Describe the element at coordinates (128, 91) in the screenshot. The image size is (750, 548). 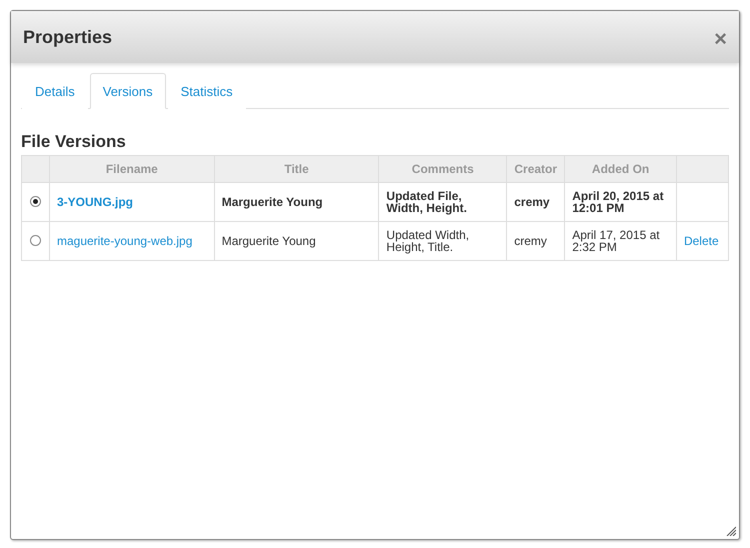
I see `tab: Versions` at that location.